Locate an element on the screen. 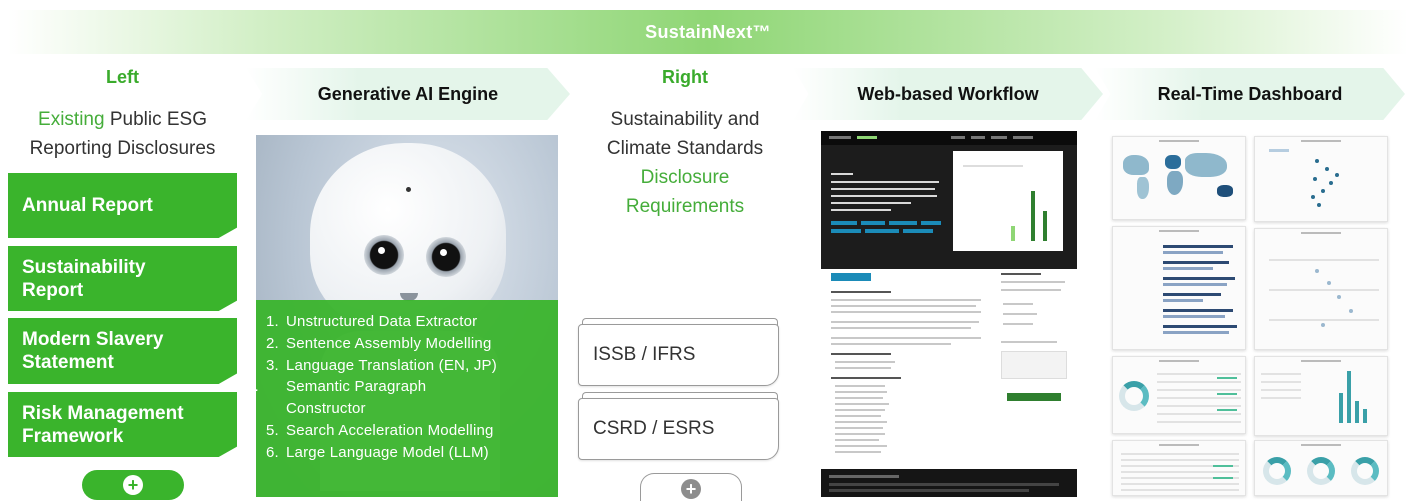  add-document-button: + is located at coordinates (133, 485).